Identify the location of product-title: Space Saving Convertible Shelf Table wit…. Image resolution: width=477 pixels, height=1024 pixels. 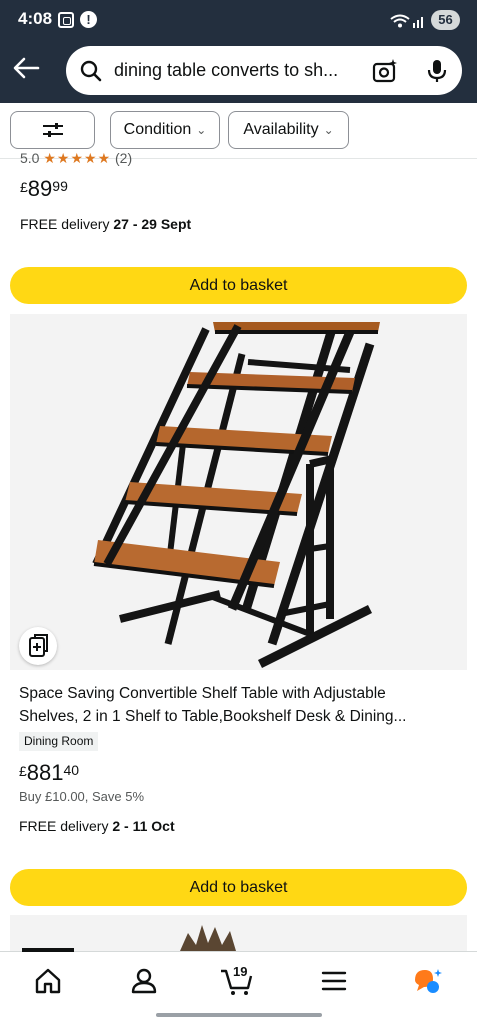
(234, 705).